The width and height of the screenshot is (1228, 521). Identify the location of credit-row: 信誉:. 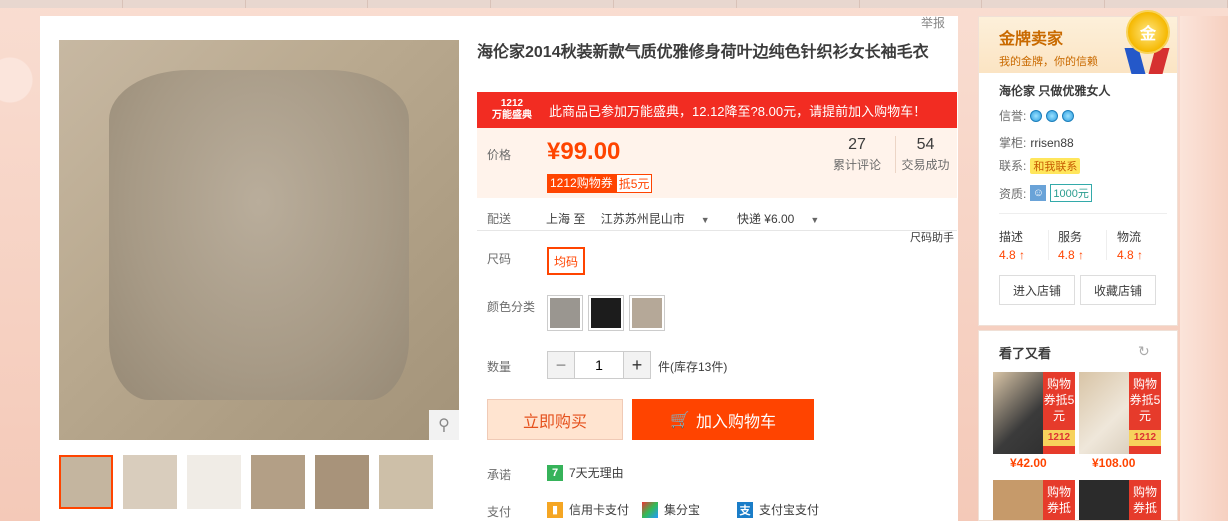
(1037, 115).